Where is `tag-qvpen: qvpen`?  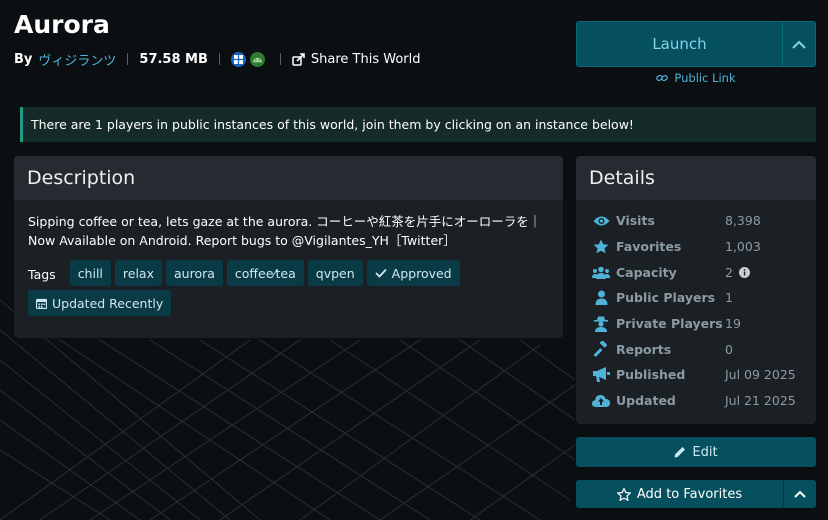 tag-qvpen: qvpen is located at coordinates (335, 273).